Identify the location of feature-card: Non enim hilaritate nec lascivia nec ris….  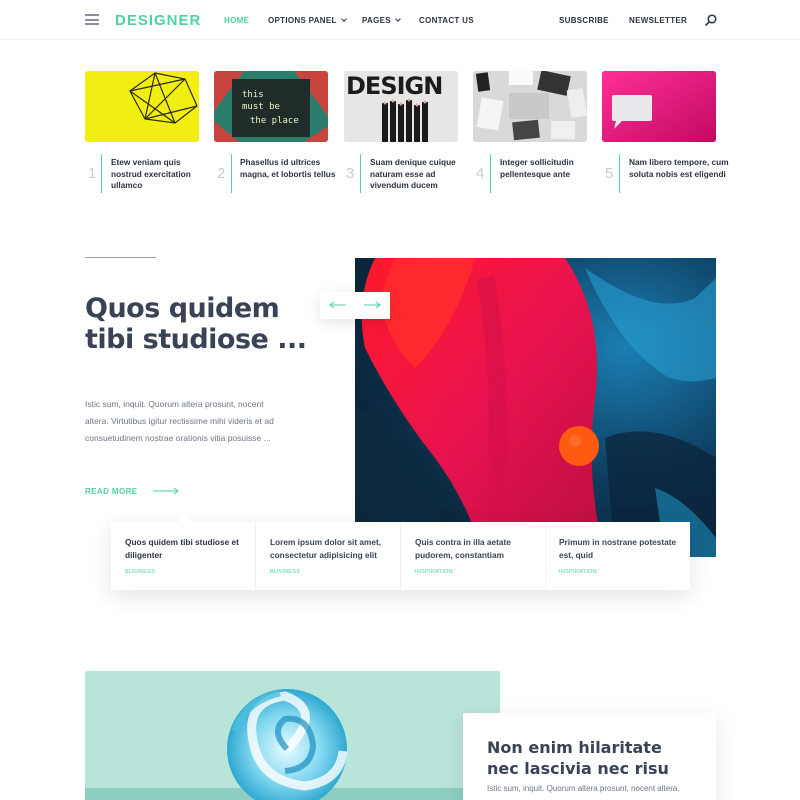
(589, 756).